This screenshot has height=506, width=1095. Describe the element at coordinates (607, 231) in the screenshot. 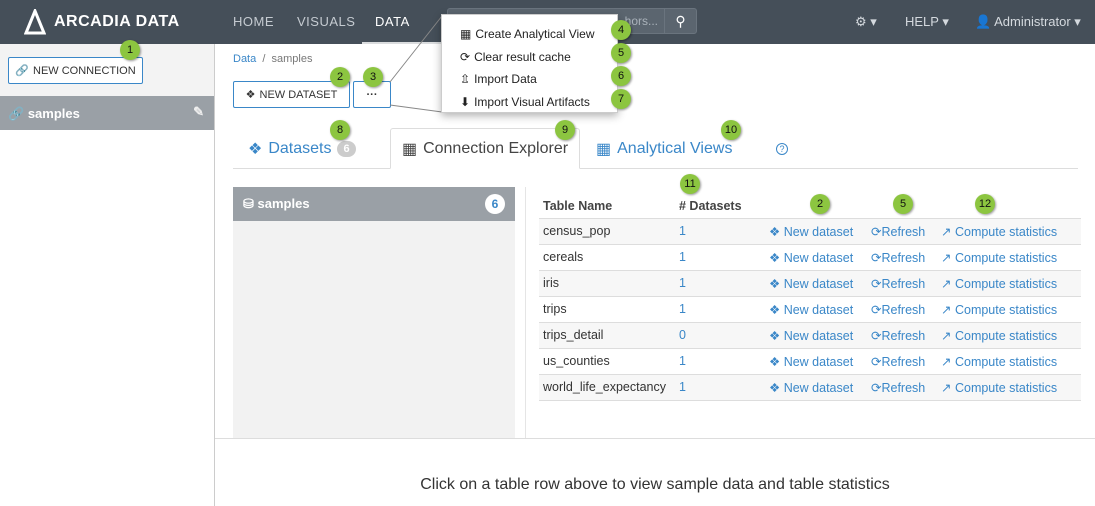

I see `table-name: census_pop` at that location.